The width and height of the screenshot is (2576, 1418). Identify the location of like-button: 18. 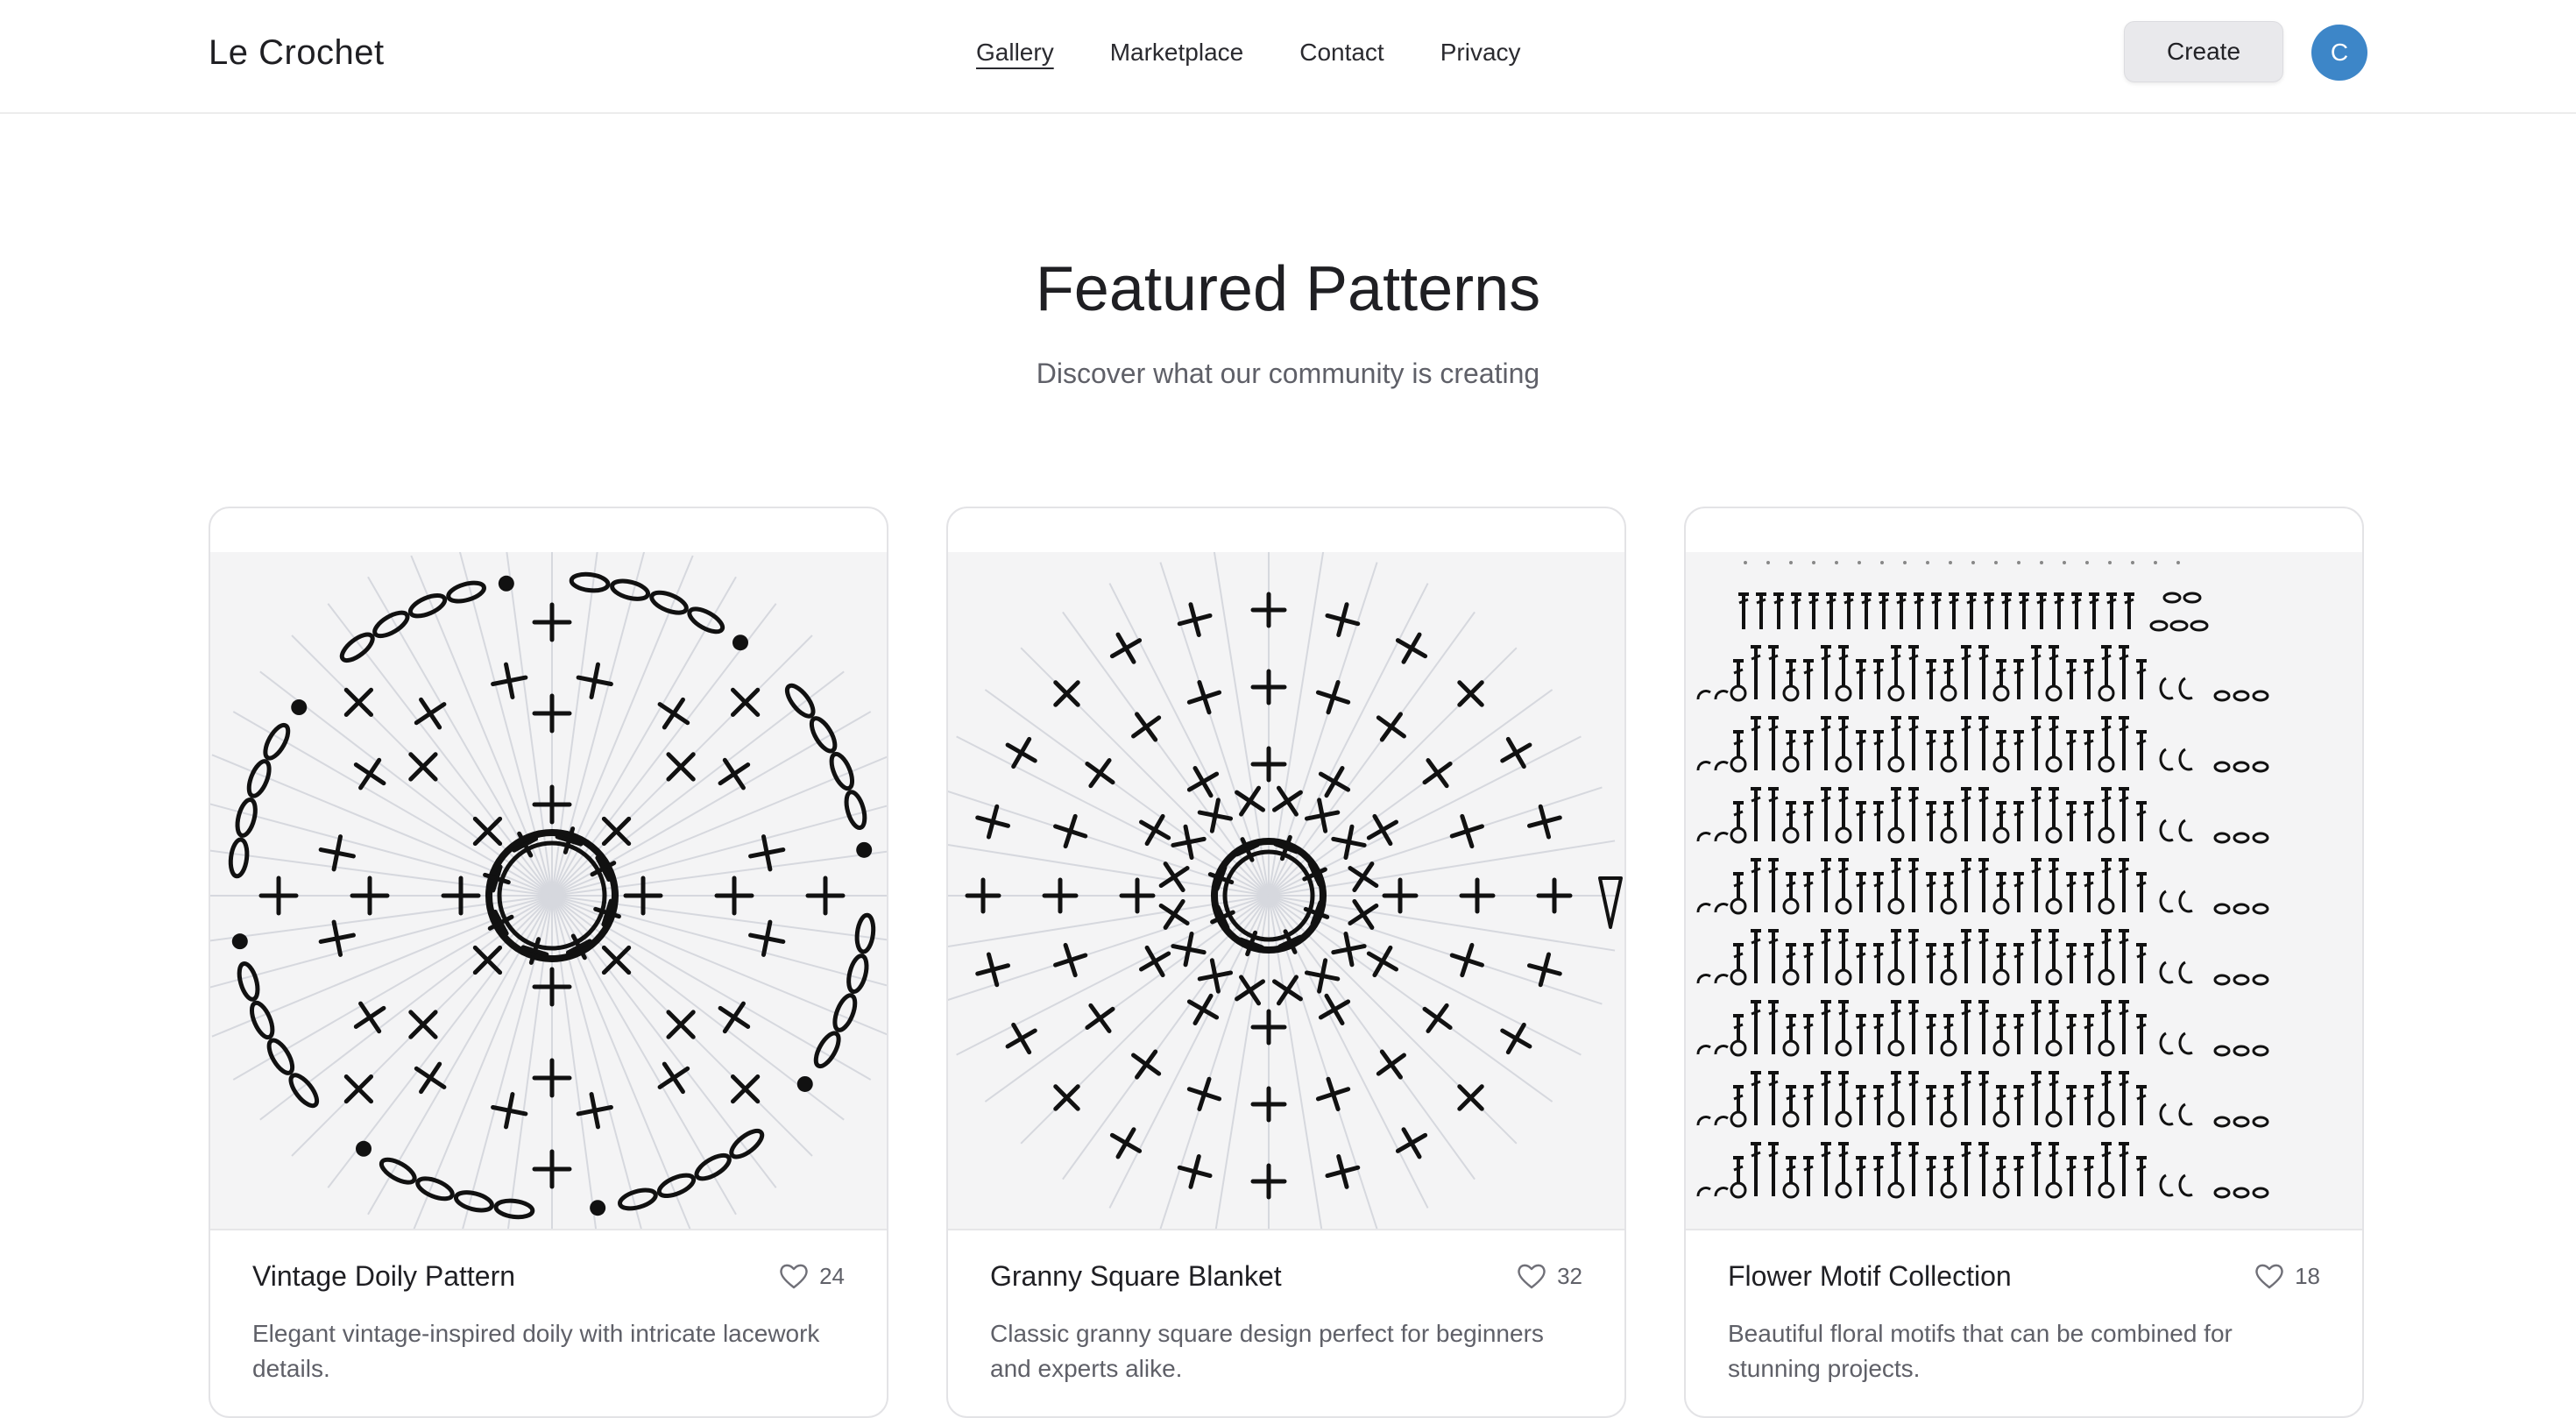
(2287, 1276).